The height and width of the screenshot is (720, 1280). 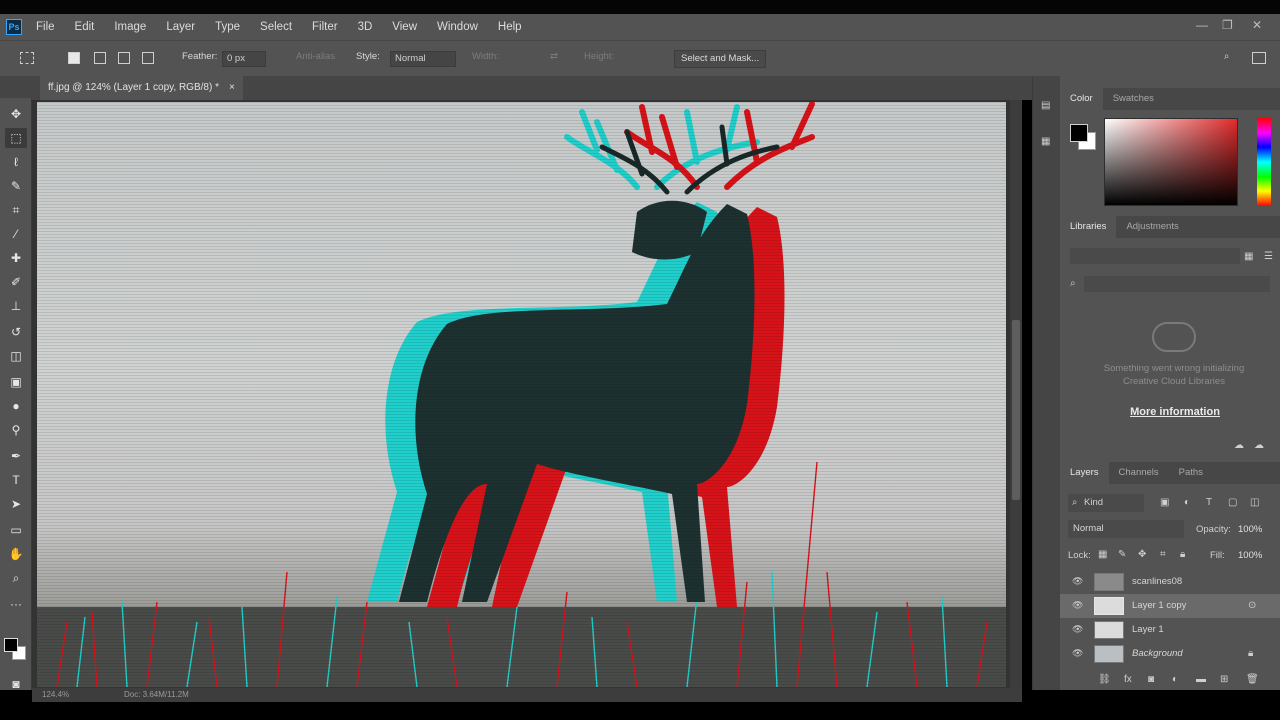 What do you see at coordinates (1142, 554) in the screenshot?
I see `lock-position-icon: ✥` at bounding box center [1142, 554].